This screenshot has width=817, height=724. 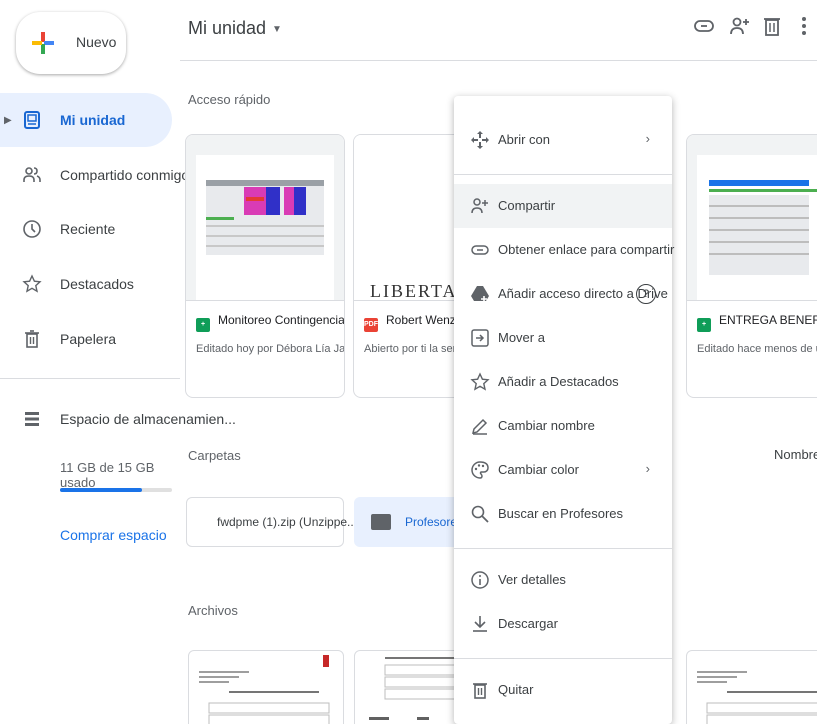 I want to click on menu-item-label: Buscar en Profesores, so click(x=561, y=513).